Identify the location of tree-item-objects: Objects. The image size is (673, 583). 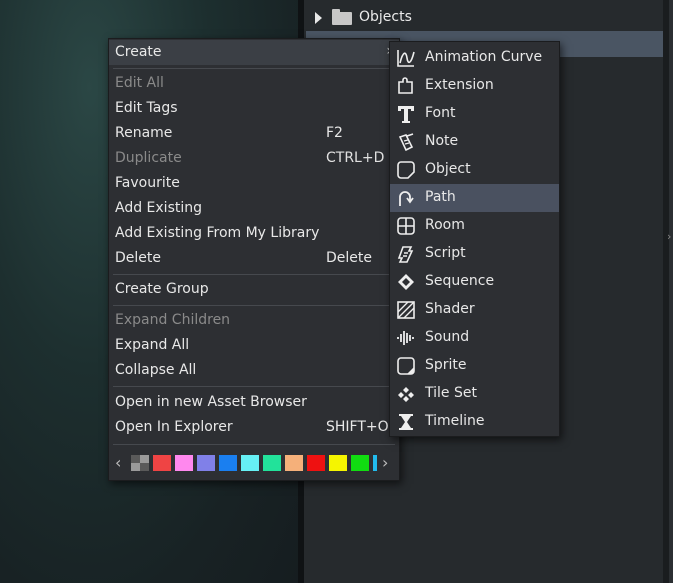
(484, 17).